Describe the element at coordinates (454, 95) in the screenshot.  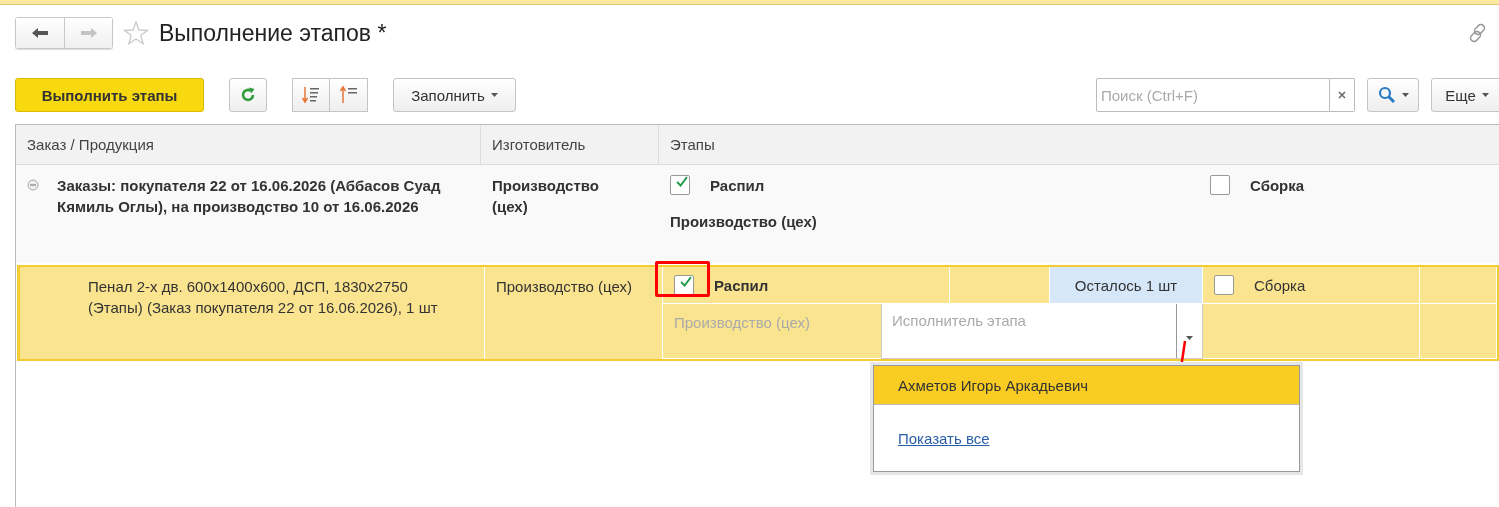
I see `fill-button: Заполнить` at that location.